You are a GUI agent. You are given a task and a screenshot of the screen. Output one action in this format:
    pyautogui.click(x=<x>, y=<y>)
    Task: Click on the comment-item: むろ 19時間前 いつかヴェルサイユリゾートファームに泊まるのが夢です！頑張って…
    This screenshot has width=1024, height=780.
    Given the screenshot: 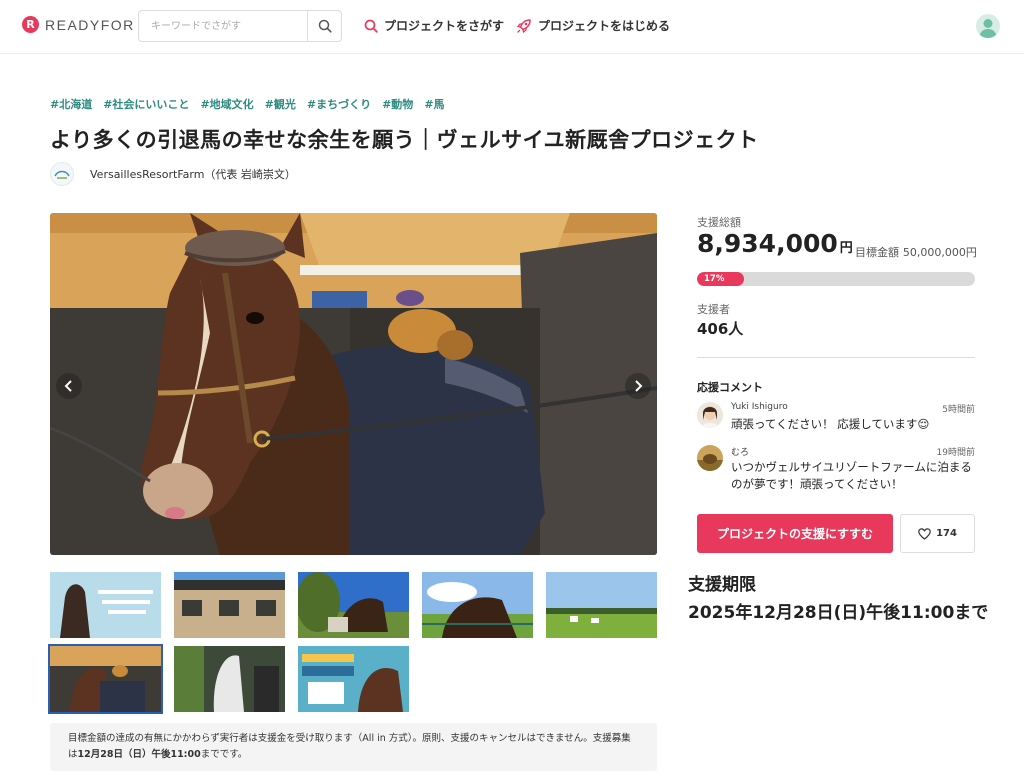 What is the action you would take?
    pyautogui.click(x=836, y=470)
    